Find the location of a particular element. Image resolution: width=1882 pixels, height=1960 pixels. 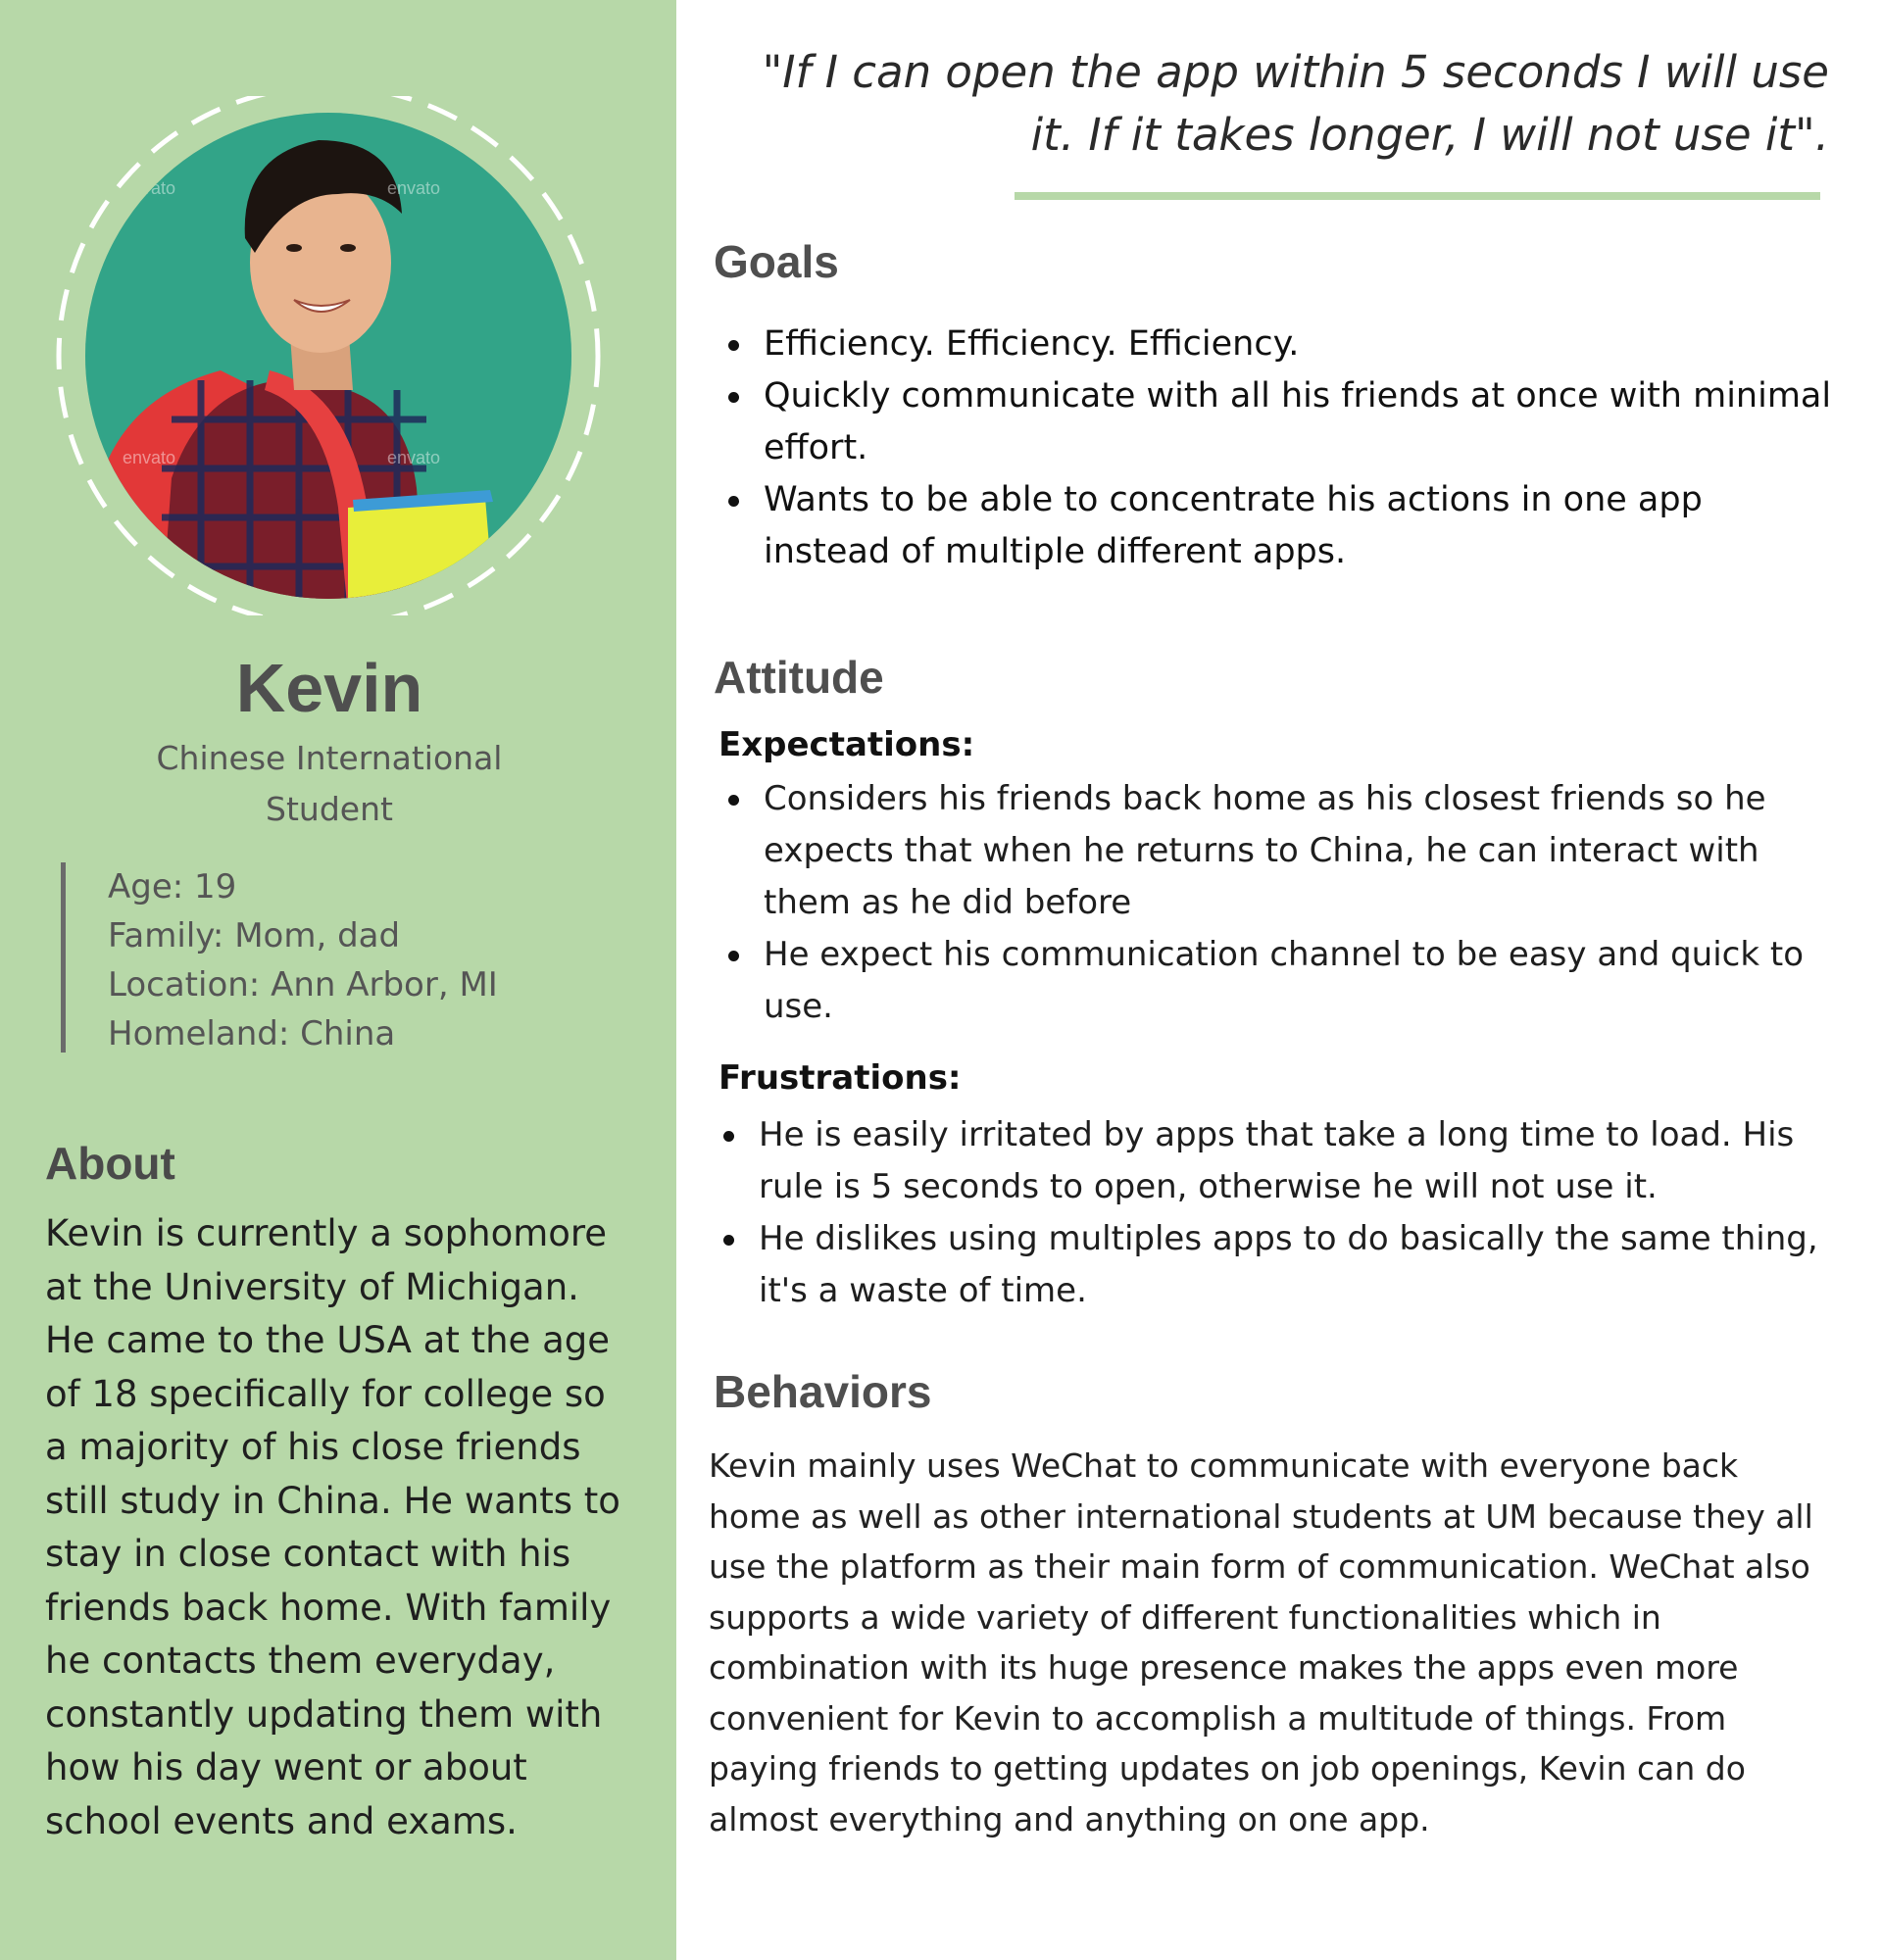

fact-homeland: Homeland: China is located at coordinates (252, 1034).